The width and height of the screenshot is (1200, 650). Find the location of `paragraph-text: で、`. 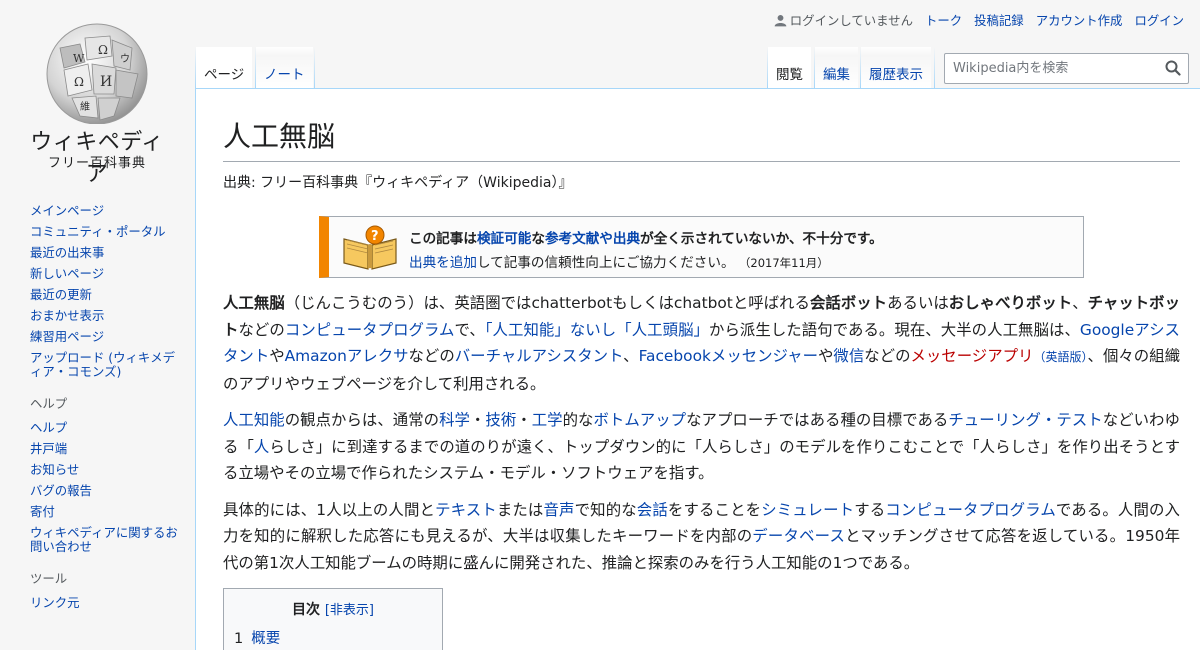

paragraph-text: で、 is located at coordinates (469, 329).